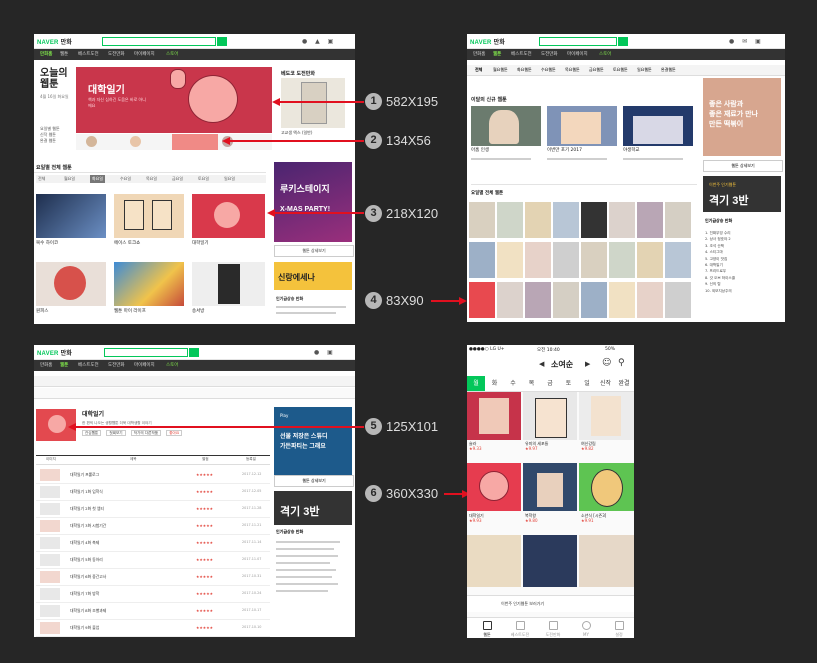  Describe the element at coordinates (313, 103) in the screenshot. I see `sidebar-art` at that location.